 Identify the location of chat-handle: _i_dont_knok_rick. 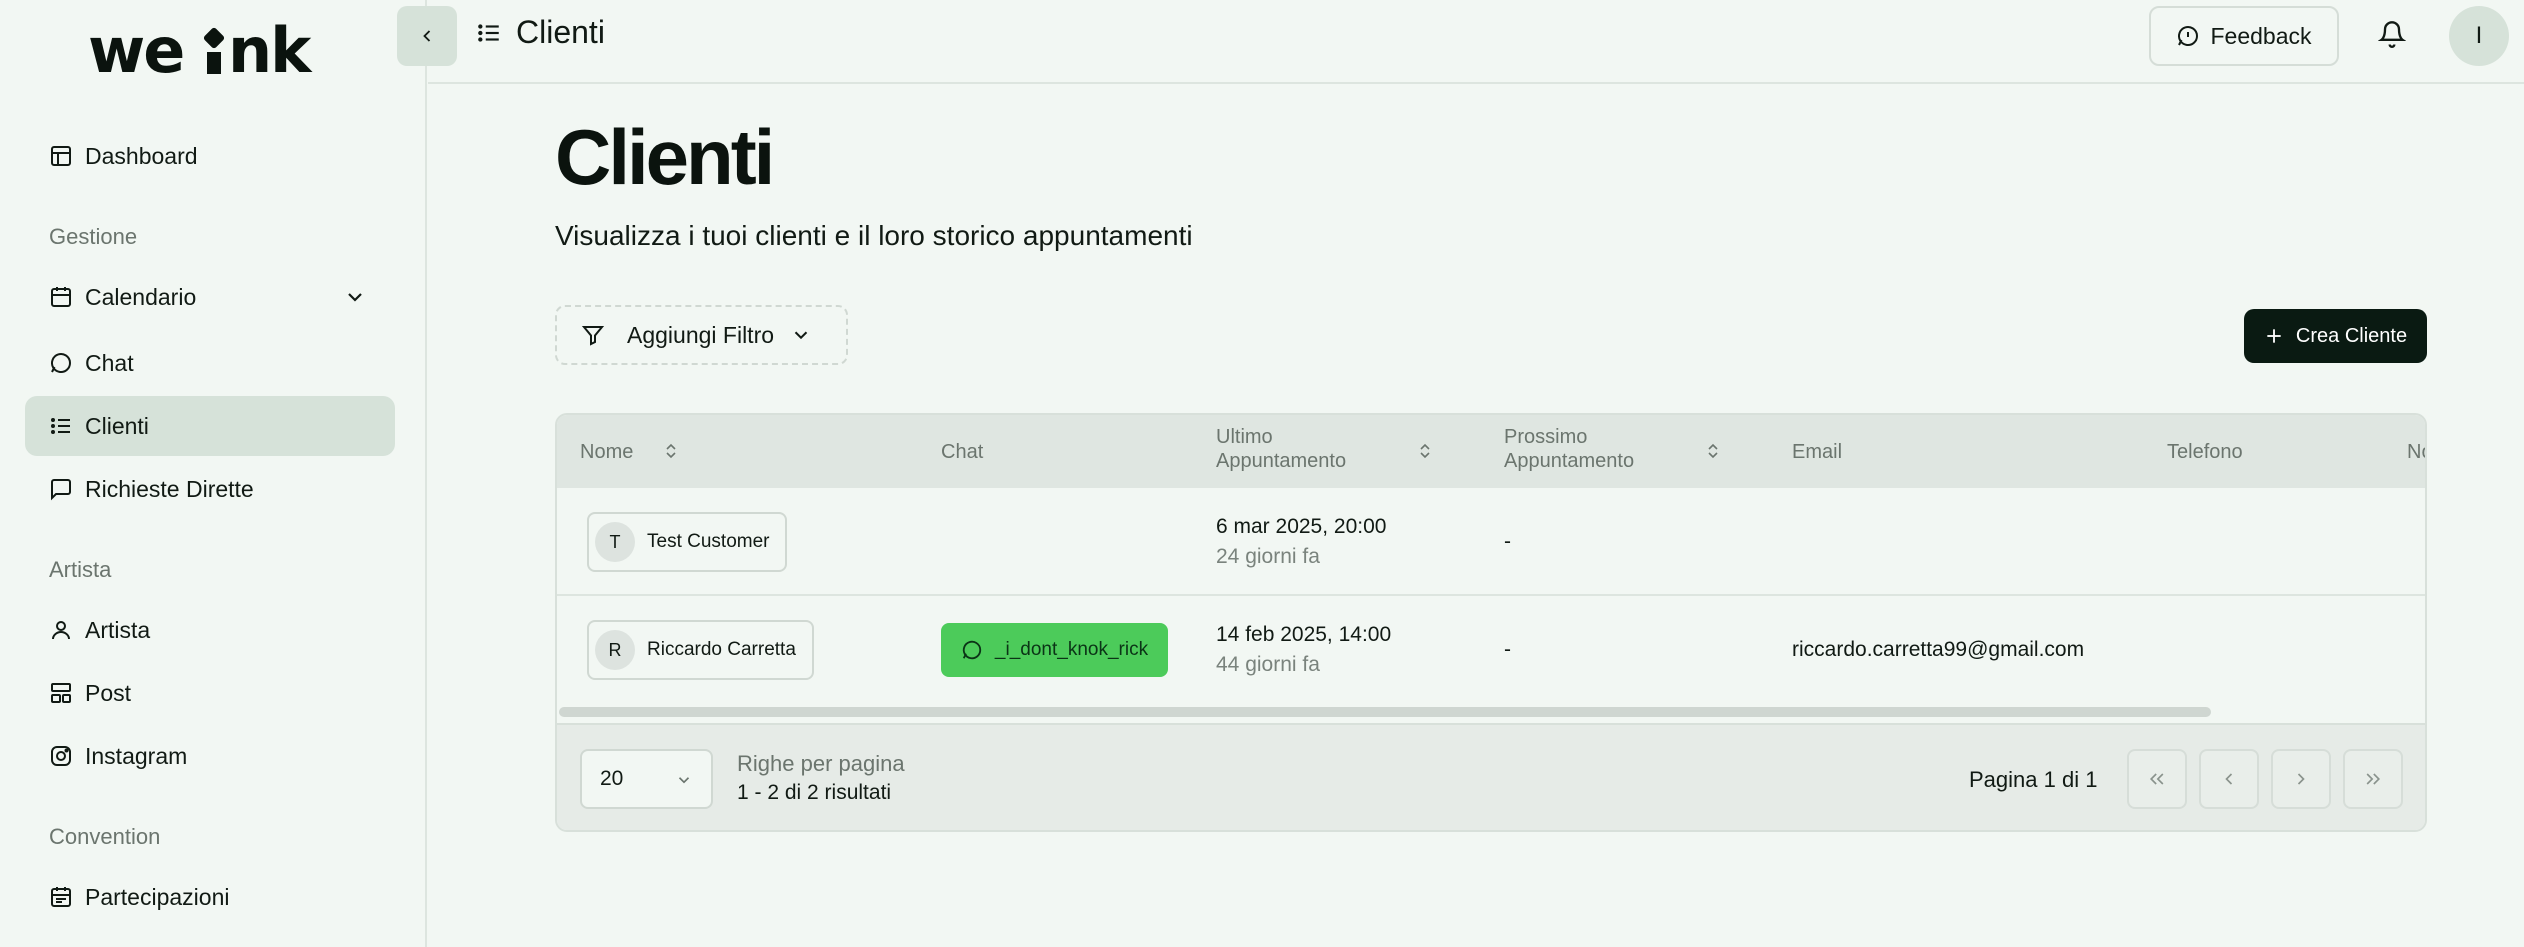
(1071, 649).